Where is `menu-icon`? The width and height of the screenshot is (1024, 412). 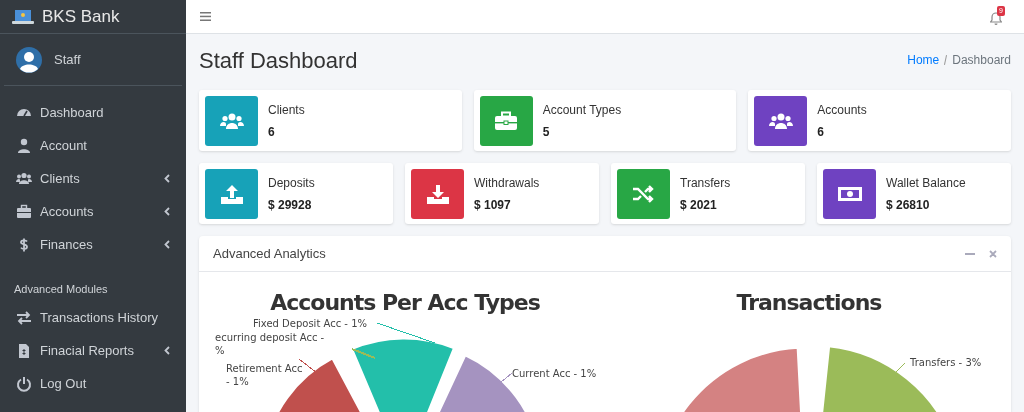
menu-icon is located at coordinates (205, 16).